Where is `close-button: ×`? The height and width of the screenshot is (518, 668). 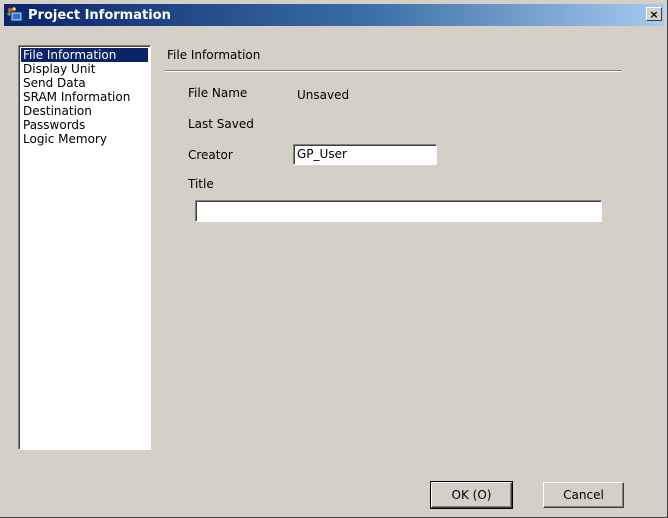 close-button: × is located at coordinates (654, 14).